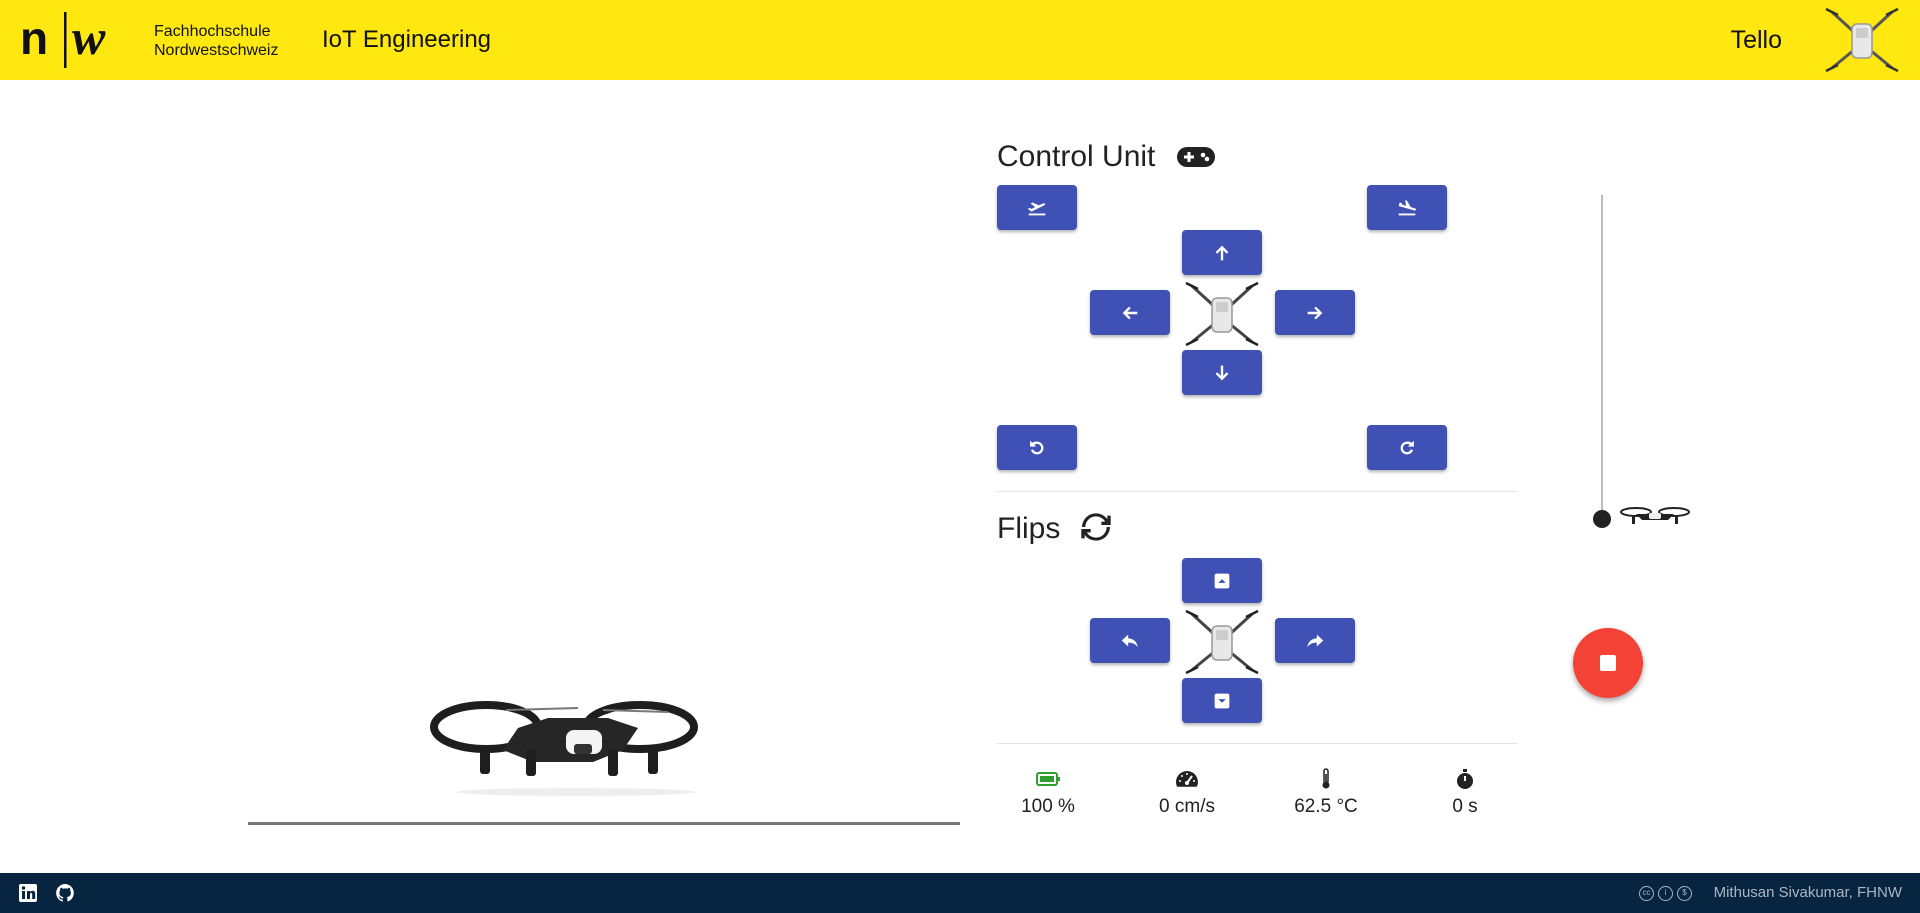 The width and height of the screenshot is (1920, 913). I want to click on rotate-cw-button, so click(1407, 447).